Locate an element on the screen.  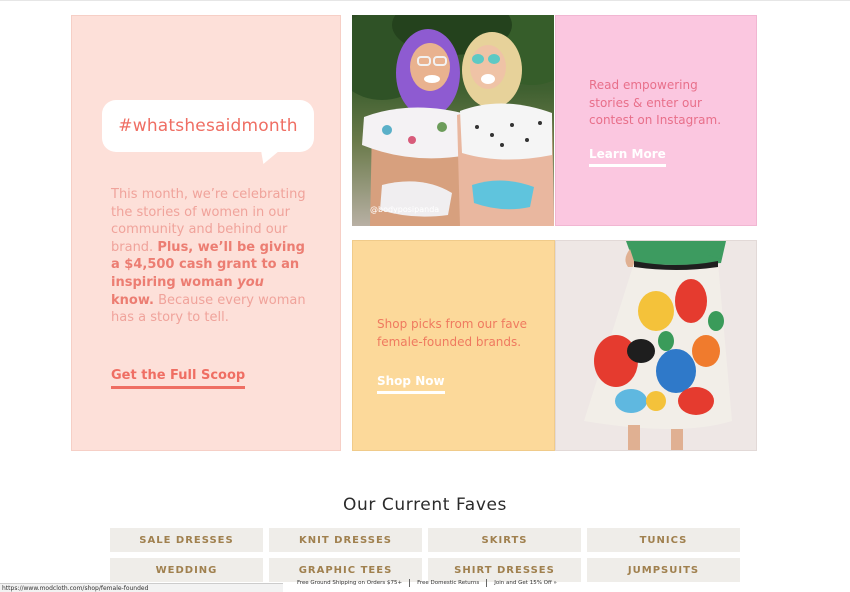
hashtag-speech-bubble: #whatshesaidmonth is located at coordinates (208, 126).